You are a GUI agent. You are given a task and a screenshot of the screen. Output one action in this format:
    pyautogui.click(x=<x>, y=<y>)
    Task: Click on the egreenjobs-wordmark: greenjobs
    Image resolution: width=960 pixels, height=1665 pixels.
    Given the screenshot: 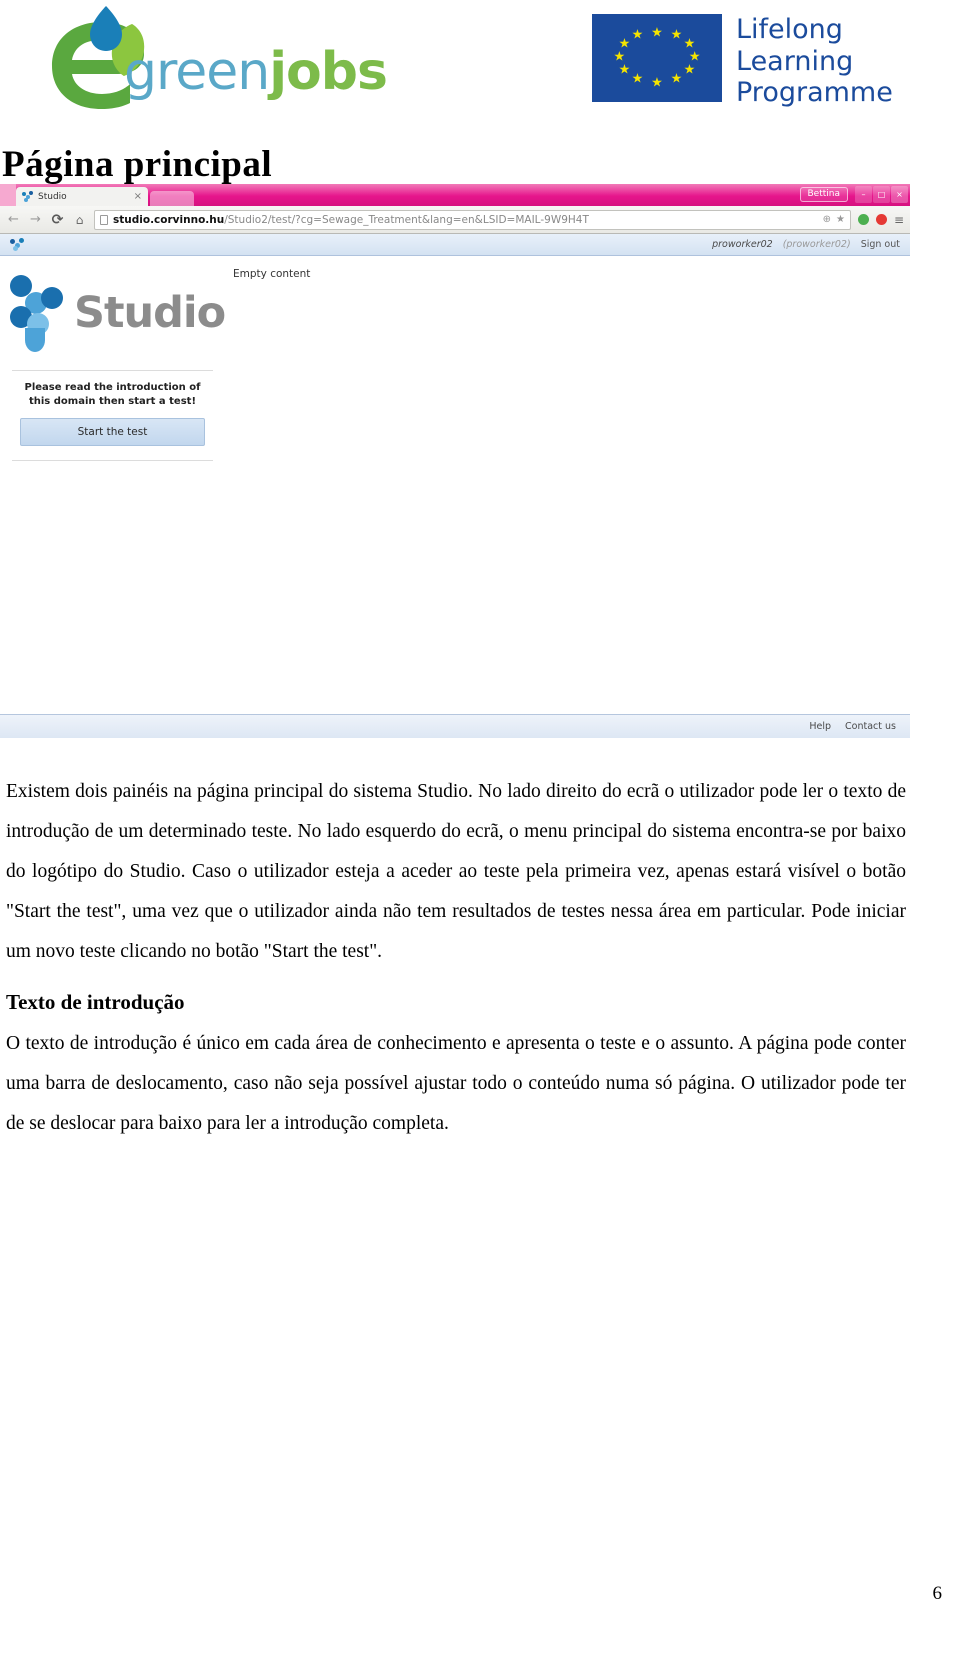 What is the action you would take?
    pyautogui.click(x=256, y=72)
    